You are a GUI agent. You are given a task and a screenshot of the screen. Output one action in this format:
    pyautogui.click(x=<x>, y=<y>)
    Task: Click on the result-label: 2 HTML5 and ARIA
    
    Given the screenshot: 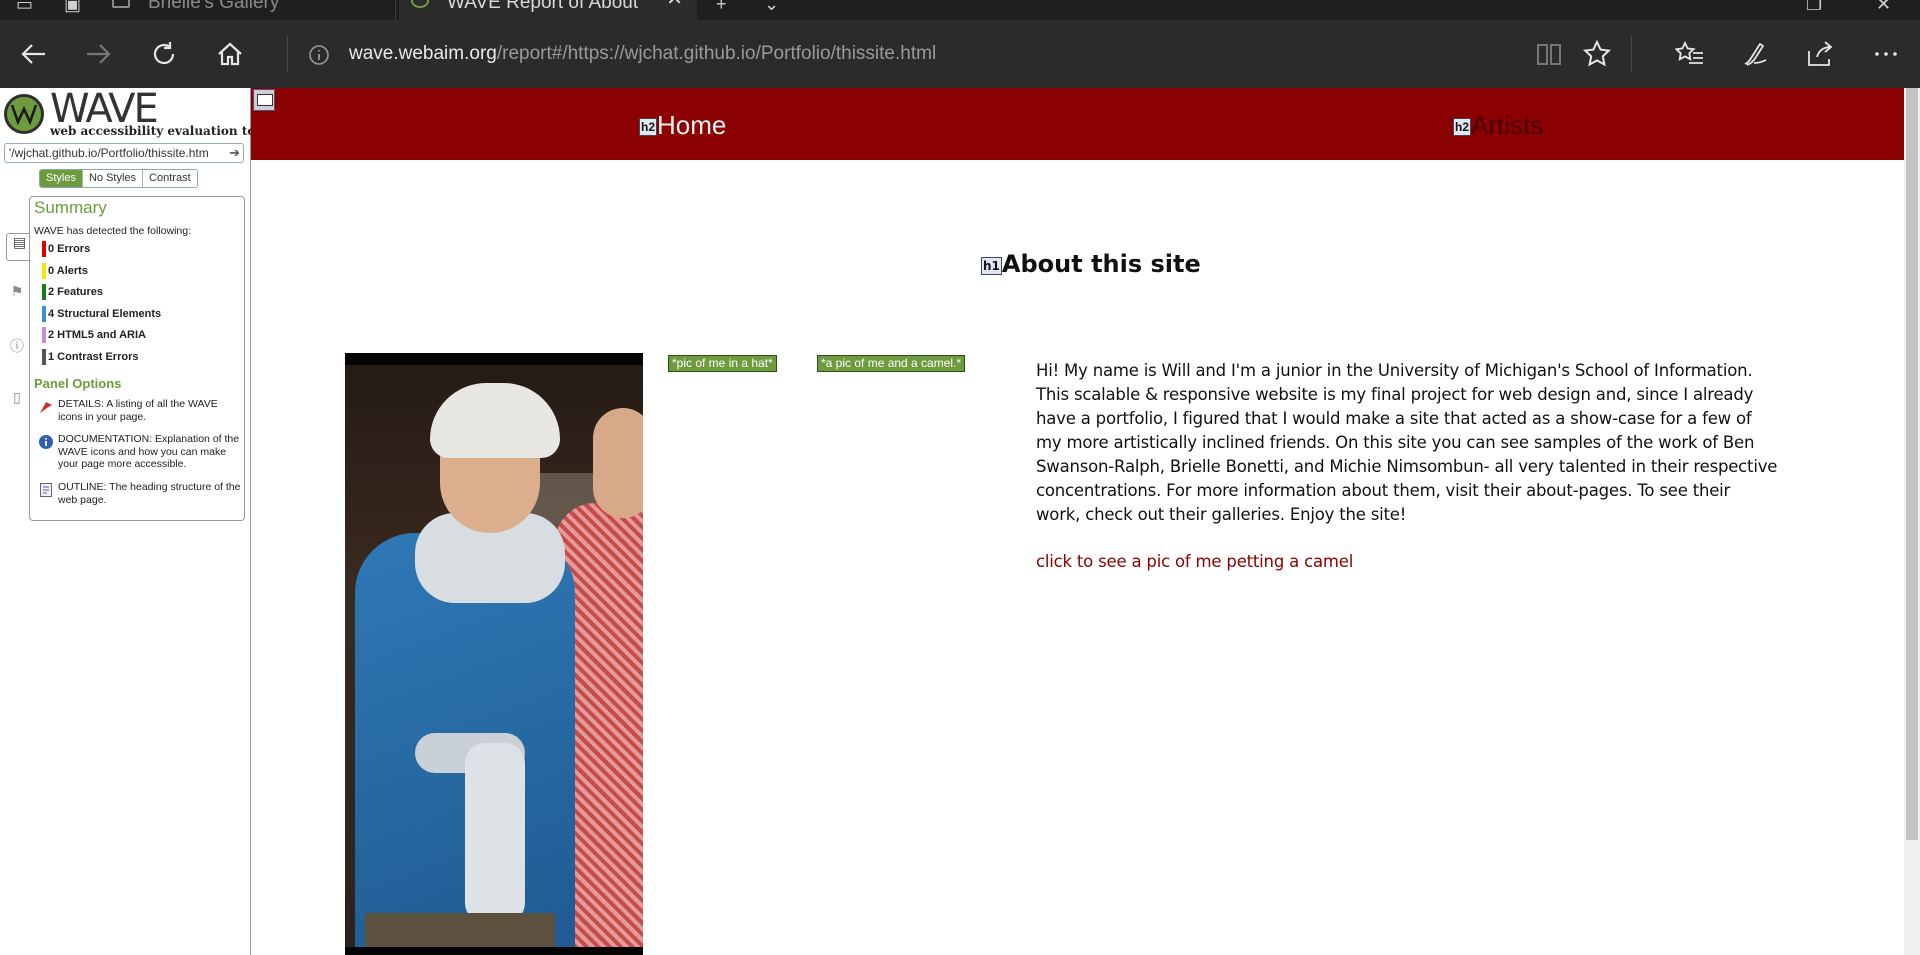 What is the action you would take?
    pyautogui.click(x=97, y=335)
    